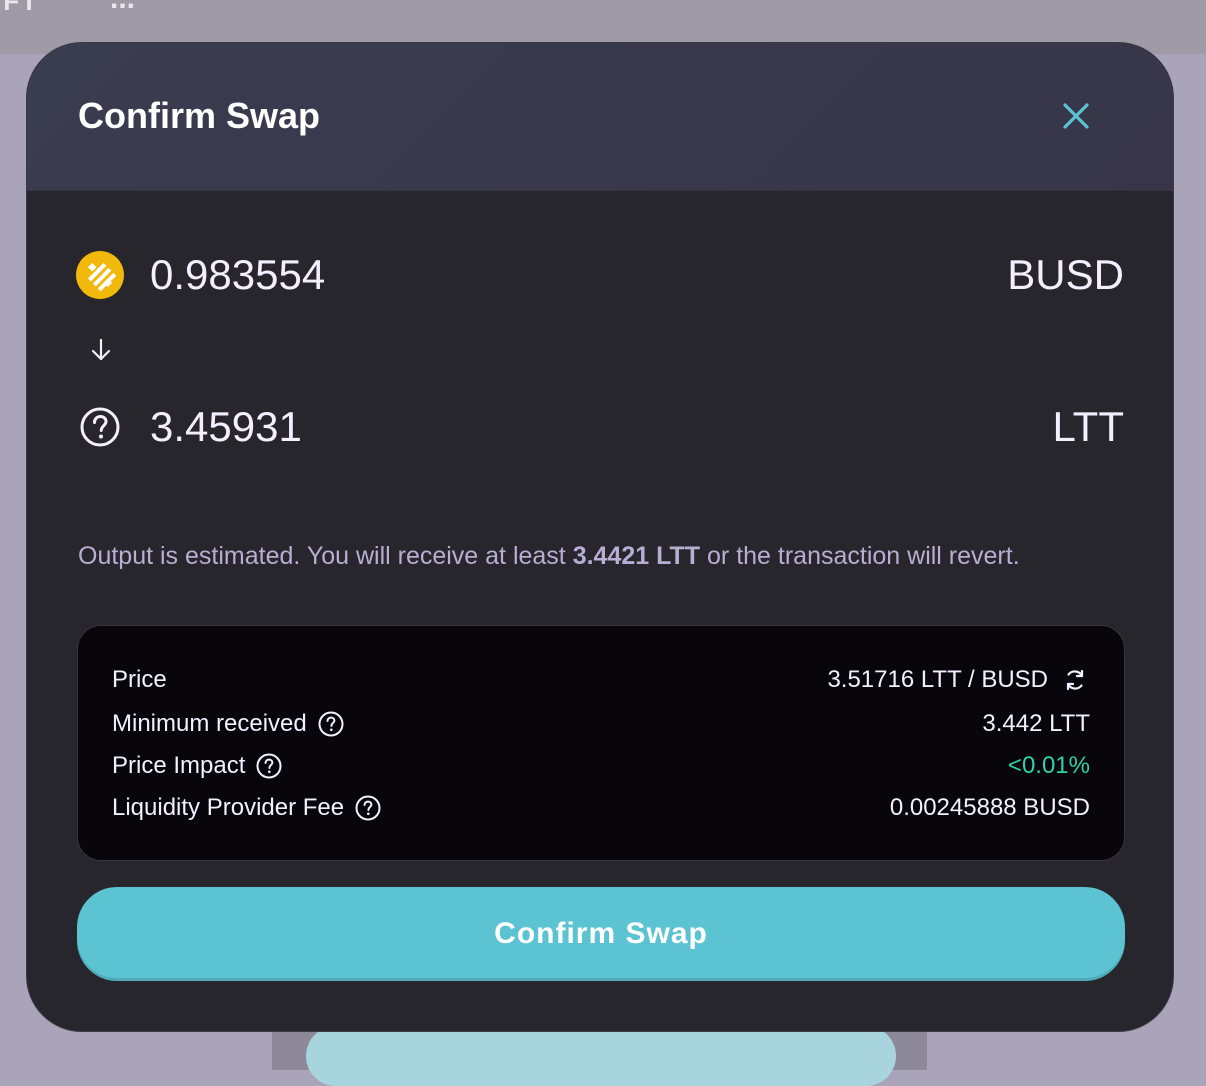 The image size is (1206, 1086). What do you see at coordinates (860, 556) in the screenshot?
I see `estimate-note-suffix: or the transaction will revert.` at bounding box center [860, 556].